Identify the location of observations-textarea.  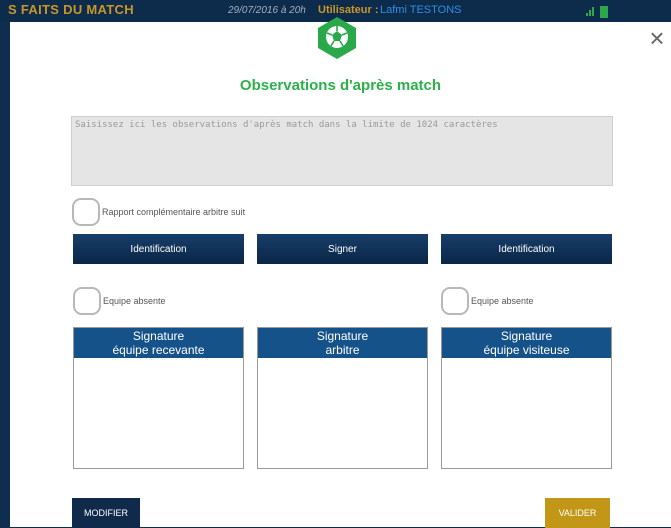
(342, 151).